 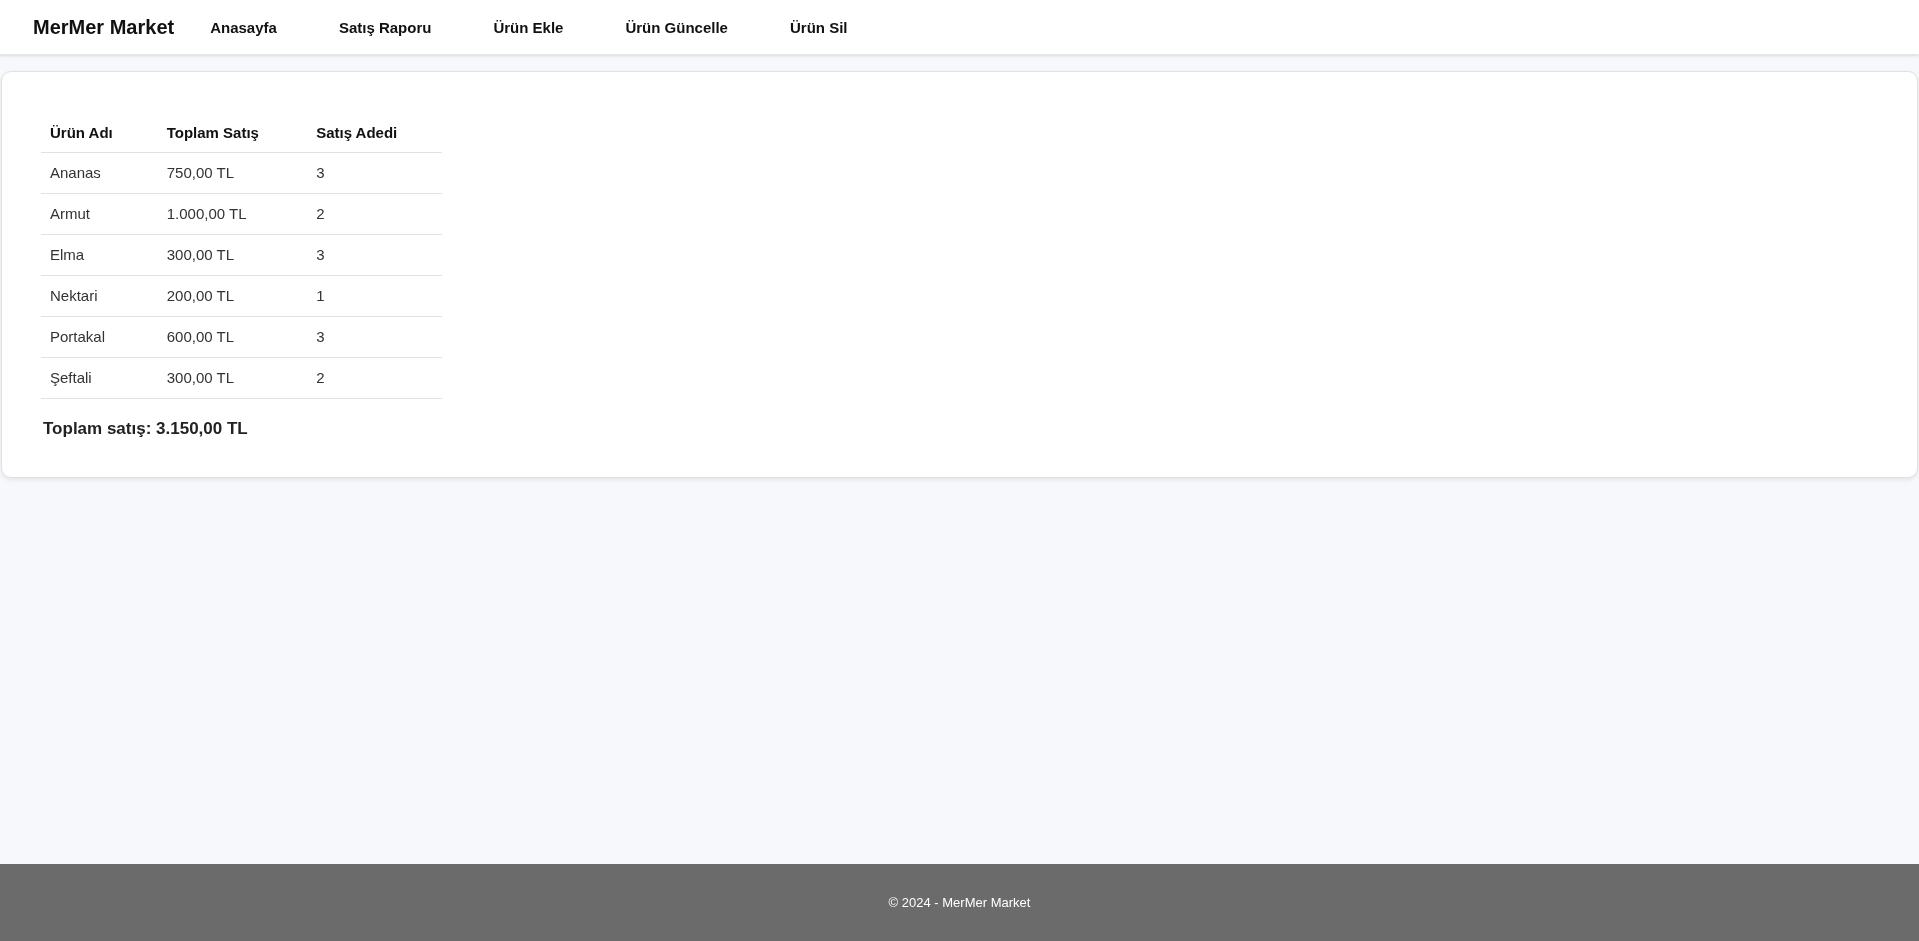 What do you see at coordinates (232, 296) in the screenshot?
I see `table-cell: 200,00 TL` at bounding box center [232, 296].